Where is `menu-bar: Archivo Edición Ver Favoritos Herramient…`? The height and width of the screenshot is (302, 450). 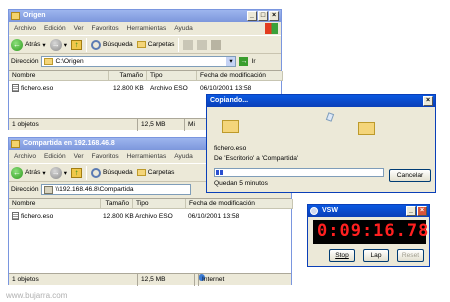 menu-bar: Archivo Edición Ver Favoritos Herramient… is located at coordinates (145, 28).